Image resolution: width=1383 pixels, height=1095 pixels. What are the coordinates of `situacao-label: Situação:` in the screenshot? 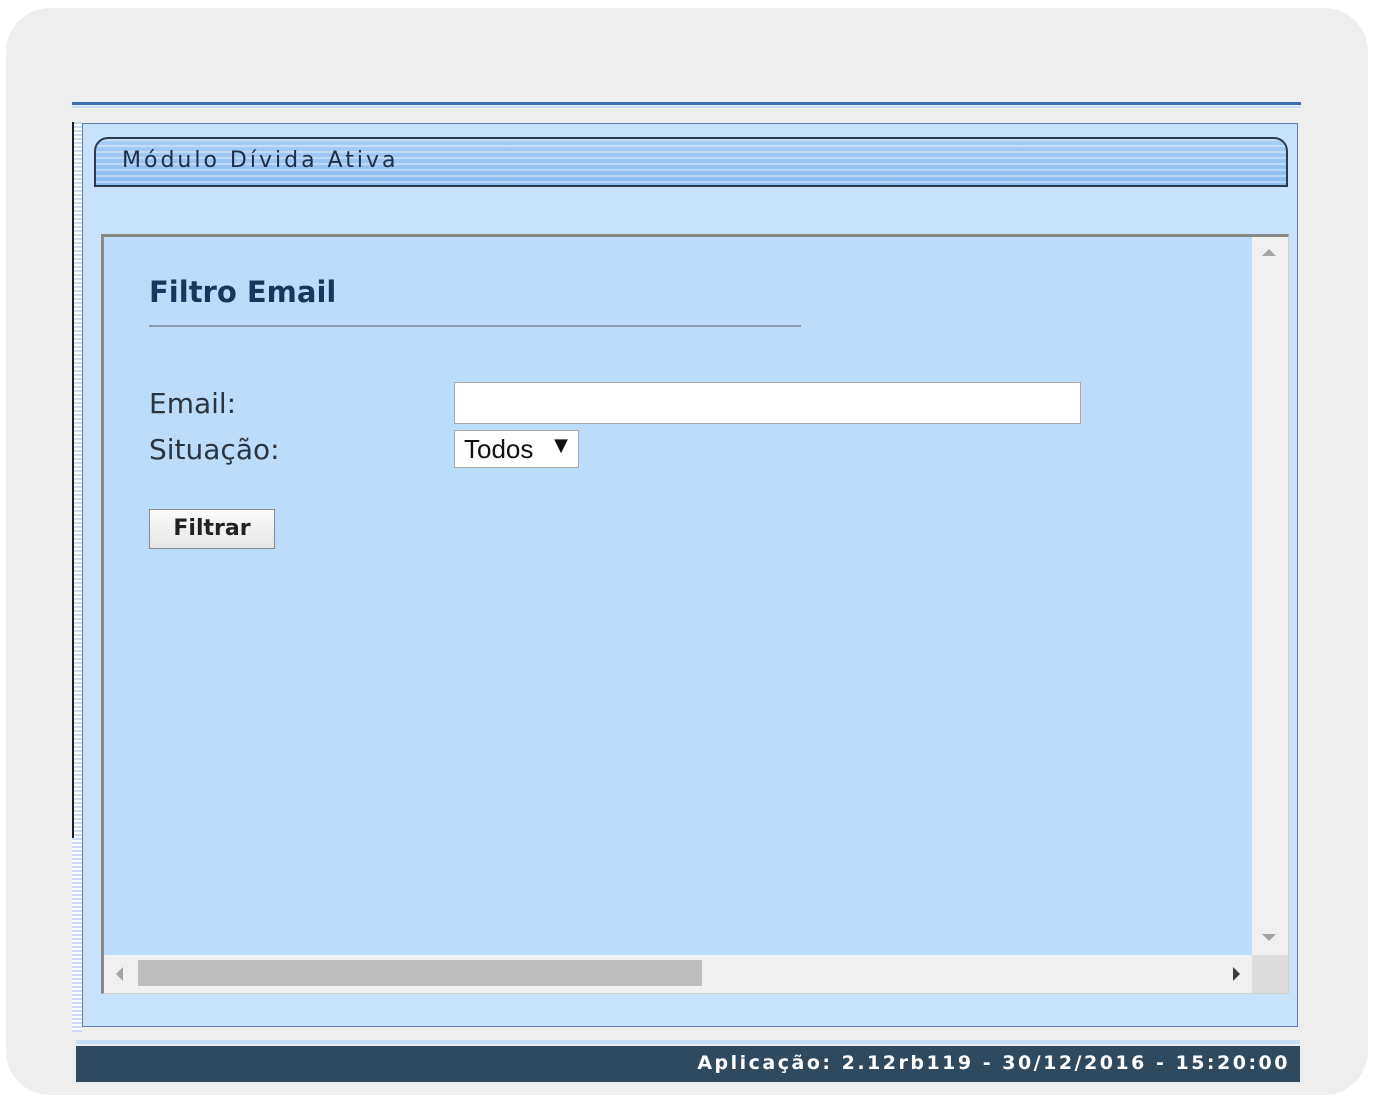 It's located at (214, 449).